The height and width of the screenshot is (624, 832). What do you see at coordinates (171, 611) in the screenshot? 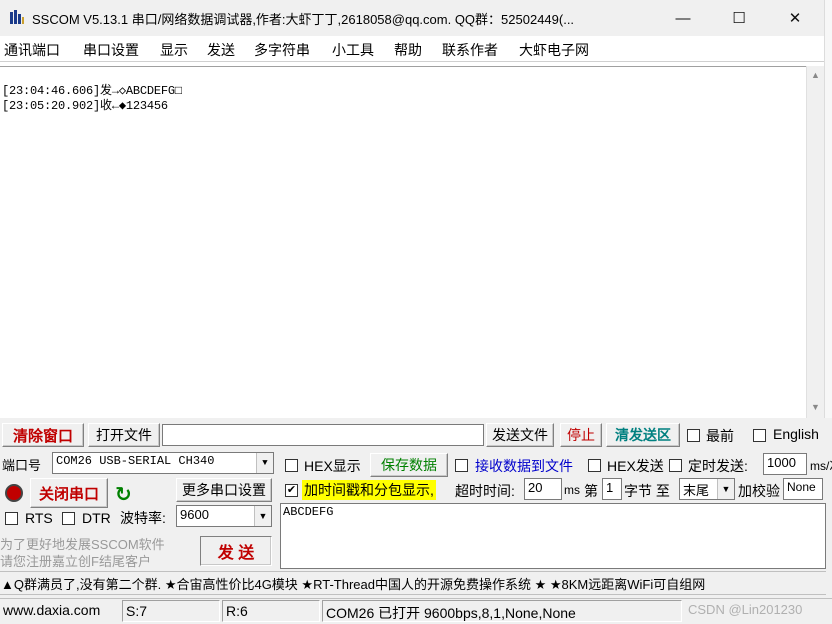
I see `sent-count: S:7` at bounding box center [171, 611].